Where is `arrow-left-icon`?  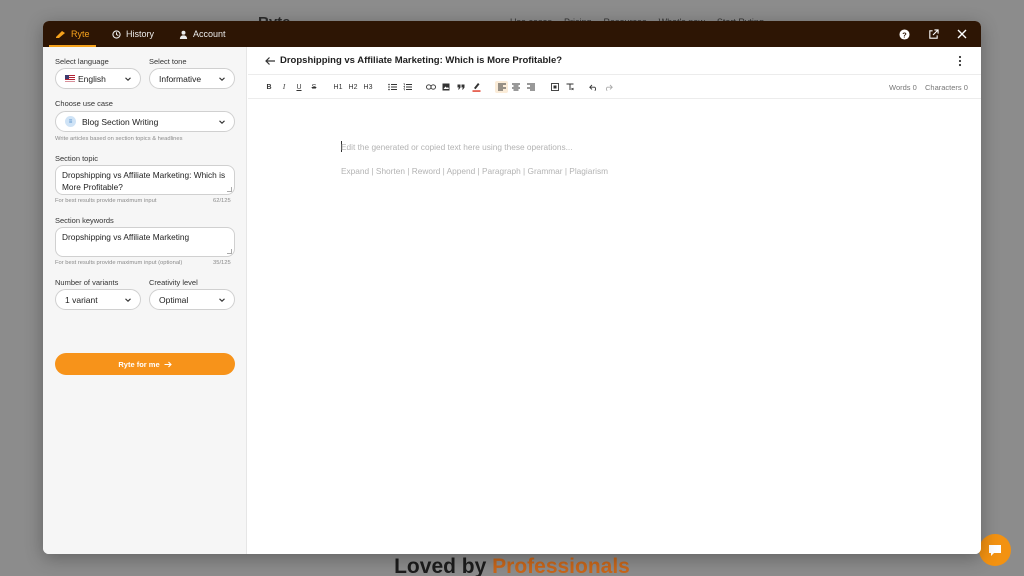
arrow-left-icon is located at coordinates (270, 61).